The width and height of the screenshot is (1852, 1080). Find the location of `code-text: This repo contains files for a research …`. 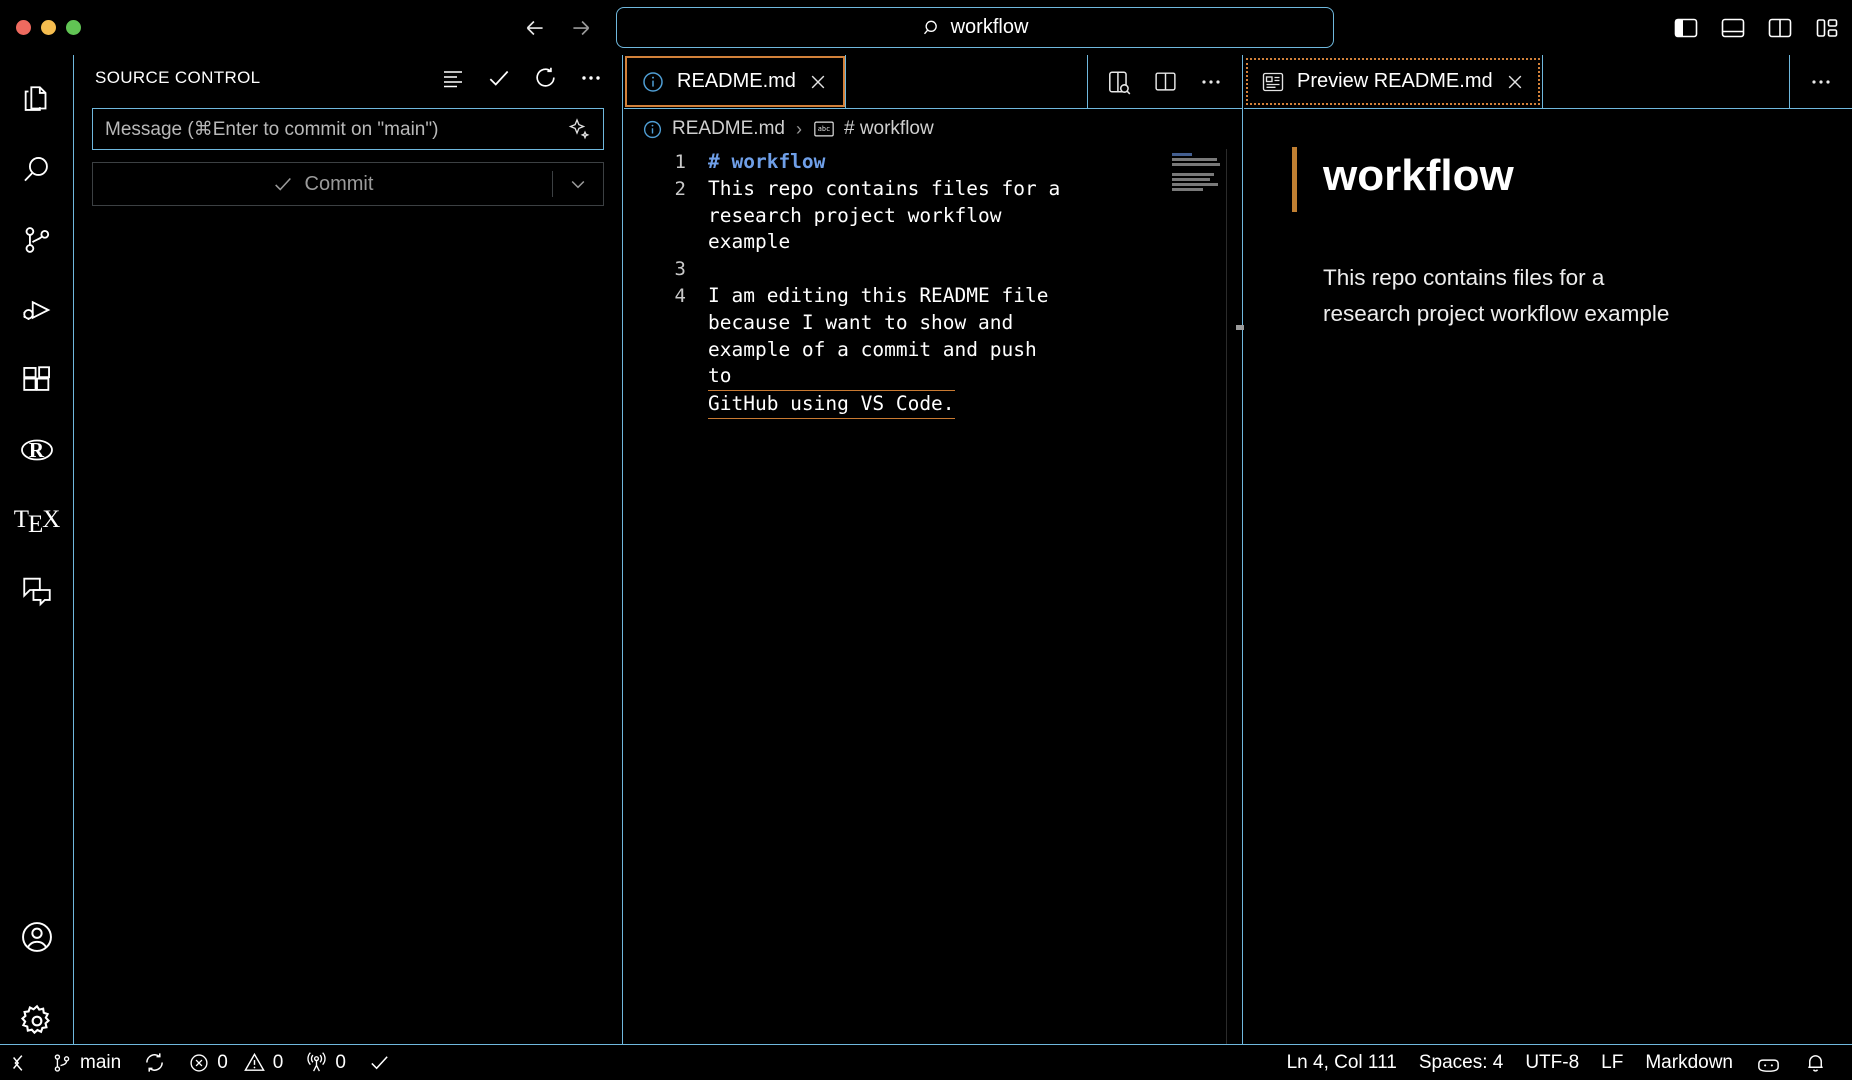

code-text: This repo contains files for a research … is located at coordinates (884, 215).